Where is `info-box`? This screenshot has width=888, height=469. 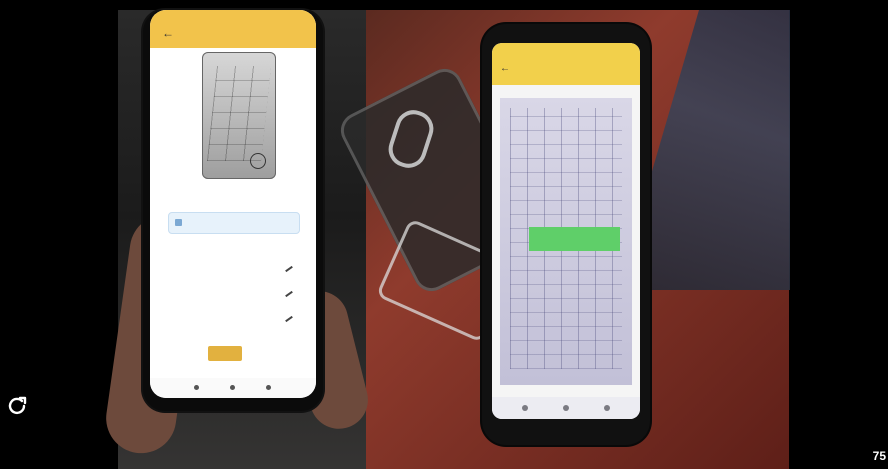 info-box is located at coordinates (234, 223).